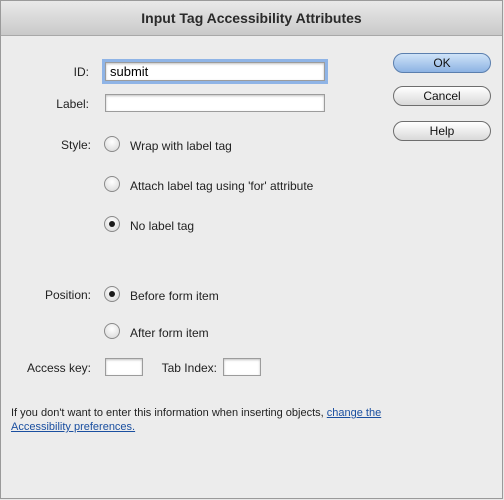 This screenshot has height=500, width=504. Describe the element at coordinates (169, 333) in the screenshot. I see `radio-after-form-item-text: After form item` at that location.